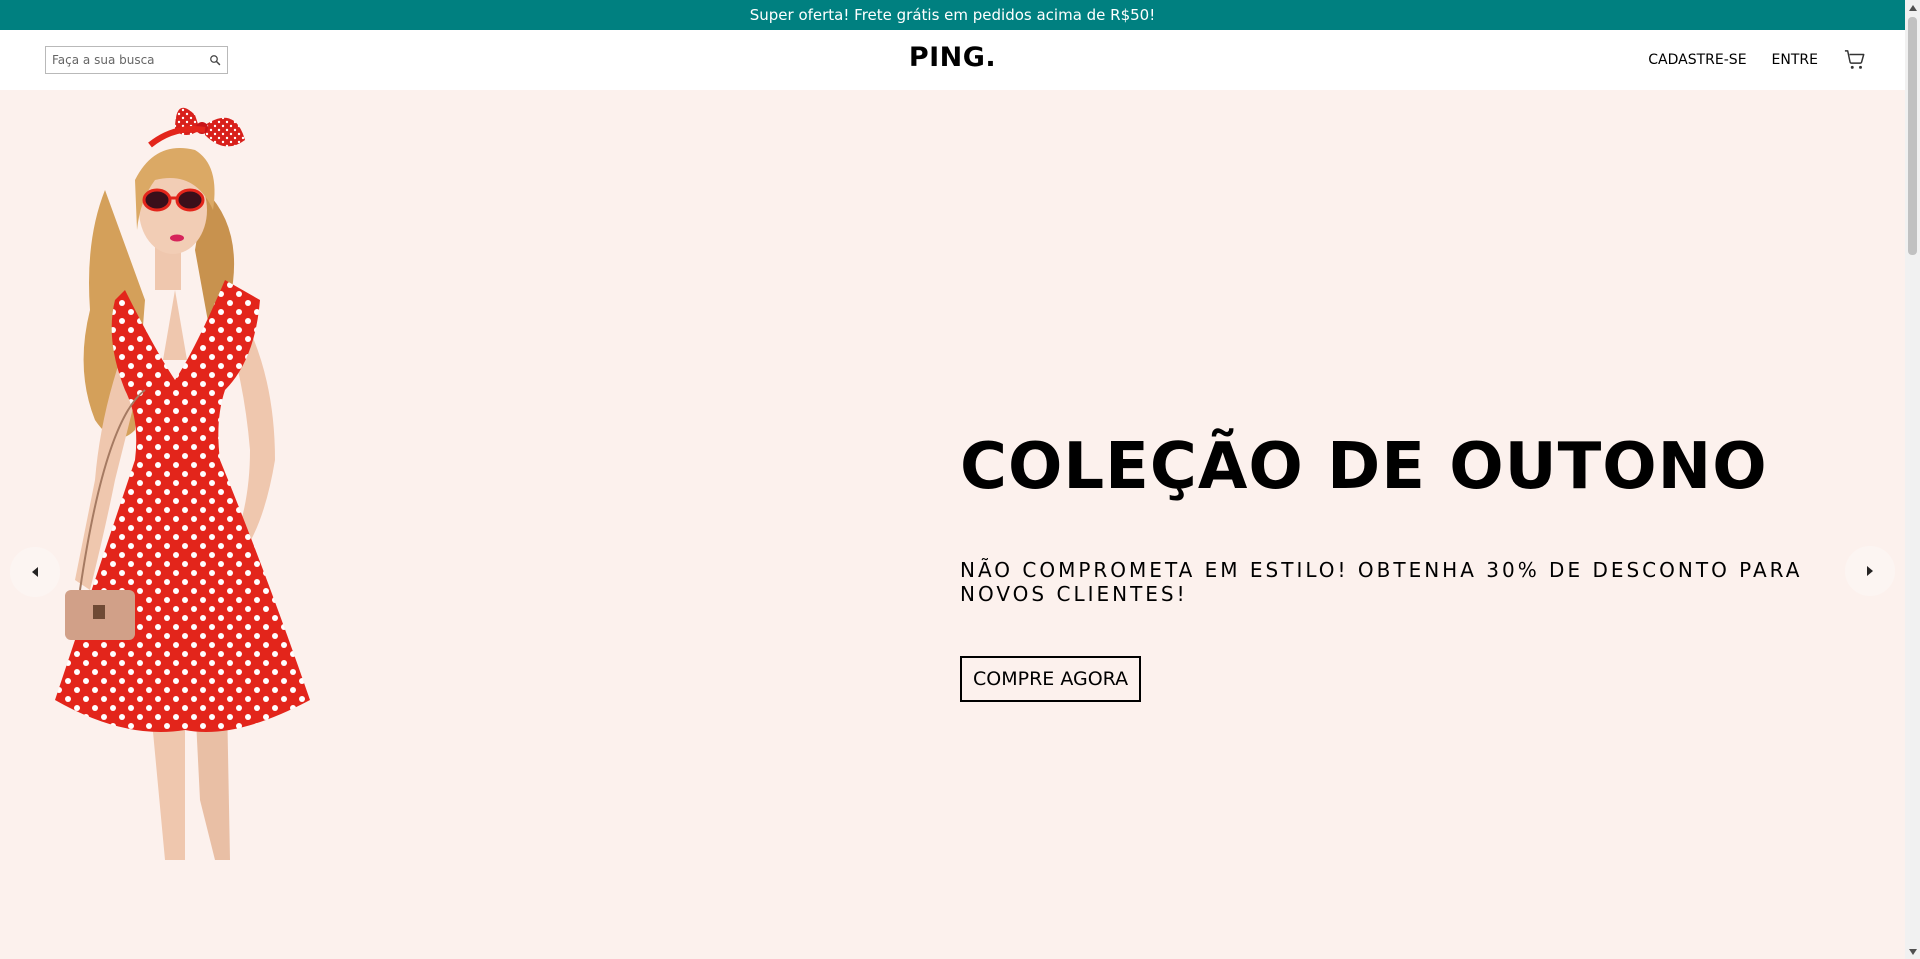 This screenshot has width=1920, height=959. What do you see at coordinates (124, 60) in the screenshot?
I see `search-input` at bounding box center [124, 60].